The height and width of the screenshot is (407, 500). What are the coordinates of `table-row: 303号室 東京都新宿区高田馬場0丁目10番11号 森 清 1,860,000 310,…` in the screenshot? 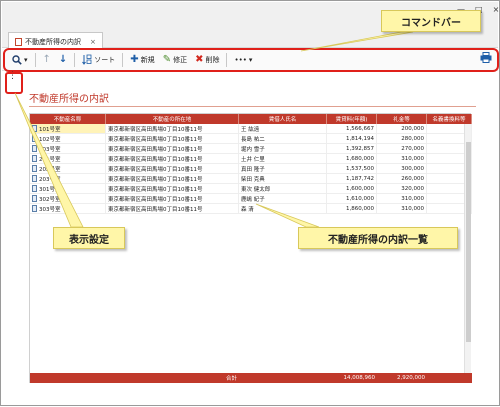 It's located at (251, 209).